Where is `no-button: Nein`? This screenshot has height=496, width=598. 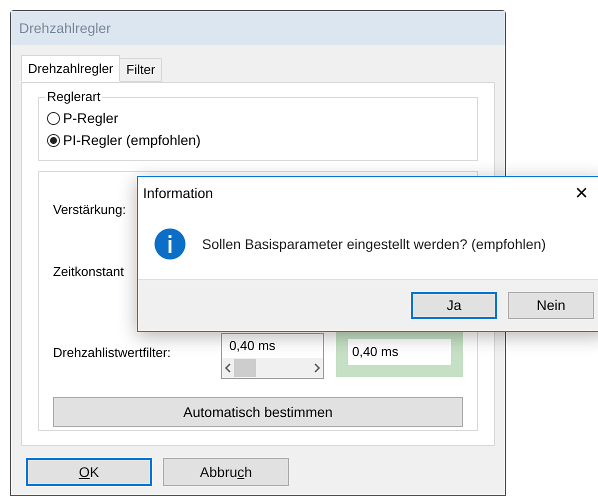
no-button: Nein is located at coordinates (551, 305).